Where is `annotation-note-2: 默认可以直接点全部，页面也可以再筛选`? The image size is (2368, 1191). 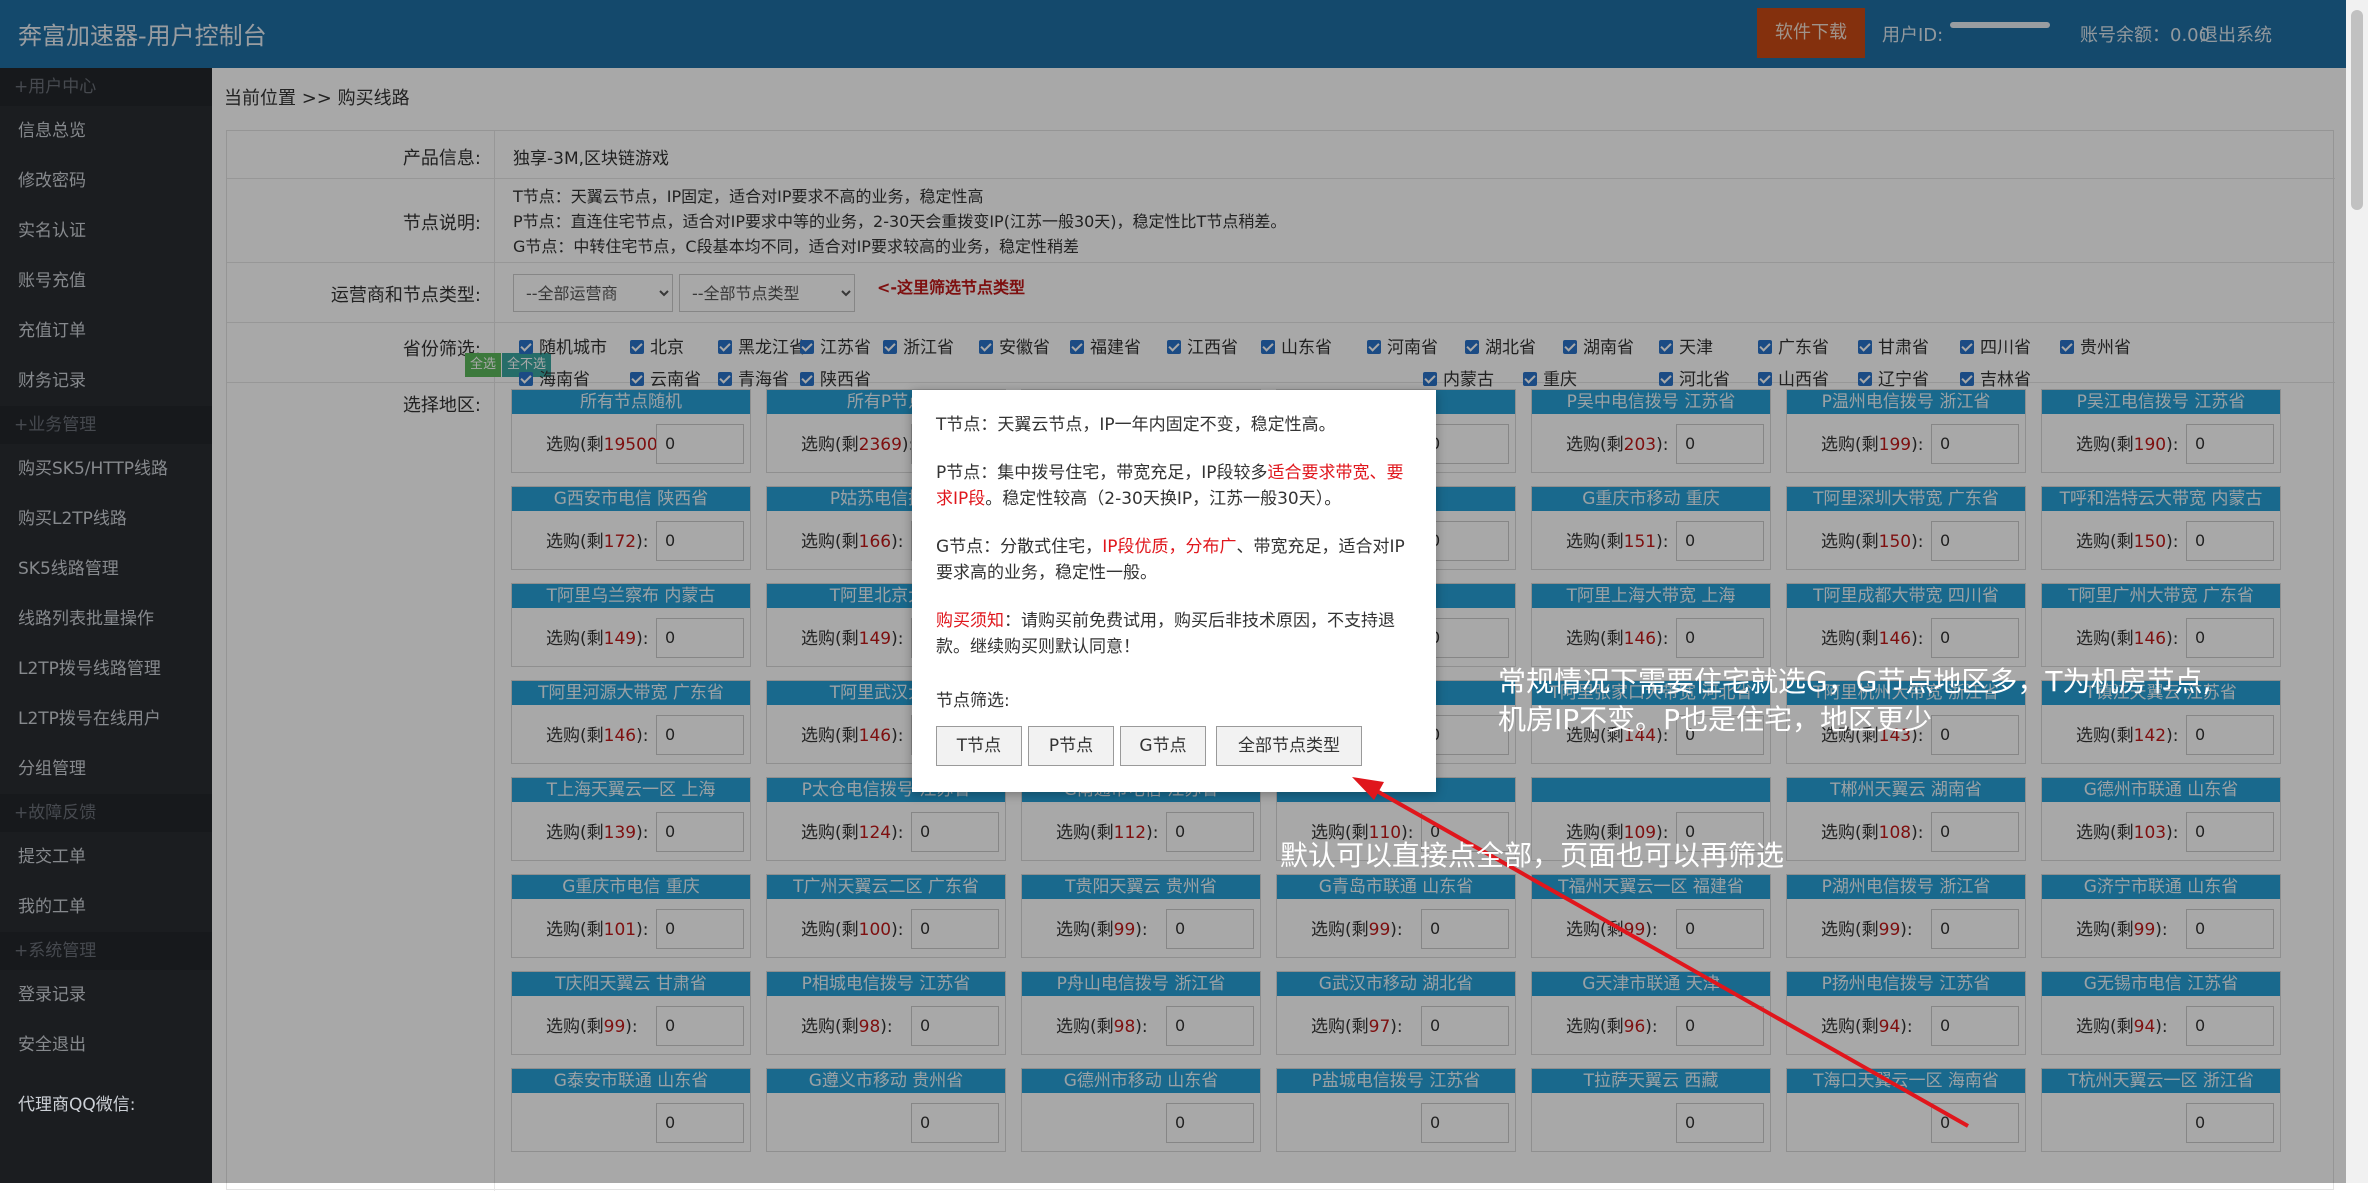 annotation-note-2: 默认可以直接点全部，页面也可以再筛选 is located at coordinates (1532, 855).